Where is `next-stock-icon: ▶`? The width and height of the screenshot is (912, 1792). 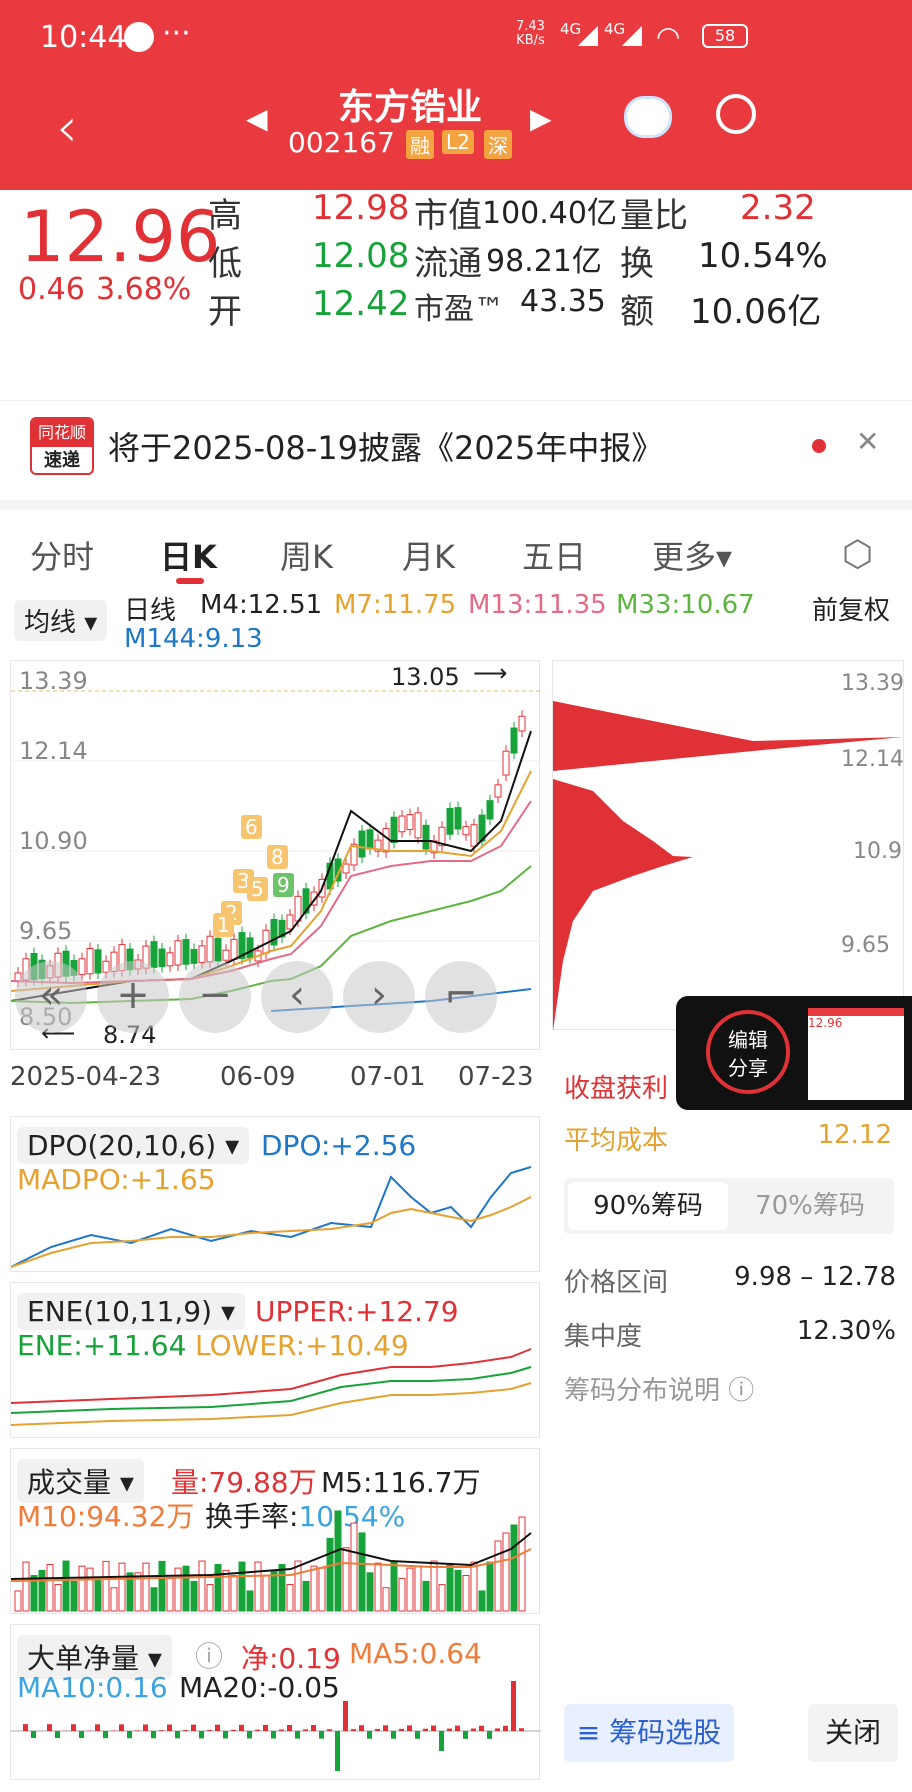 next-stock-icon: ▶ is located at coordinates (541, 118).